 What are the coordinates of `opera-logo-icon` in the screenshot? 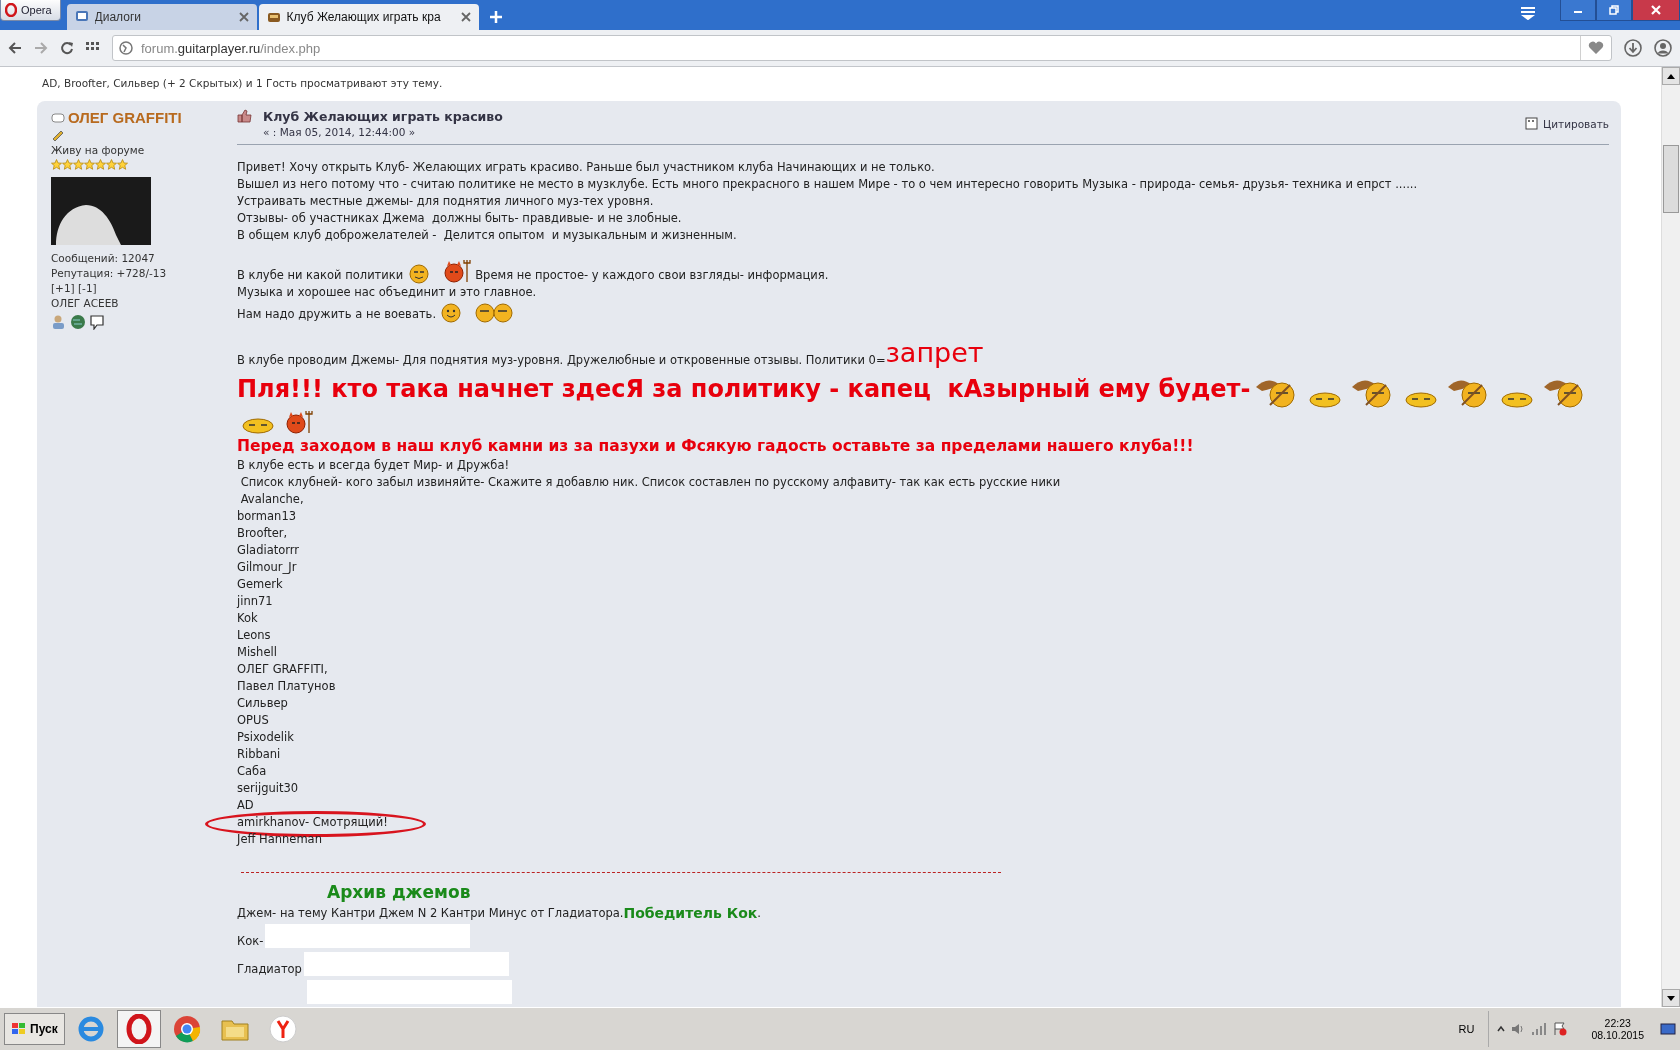 It's located at (11, 10).